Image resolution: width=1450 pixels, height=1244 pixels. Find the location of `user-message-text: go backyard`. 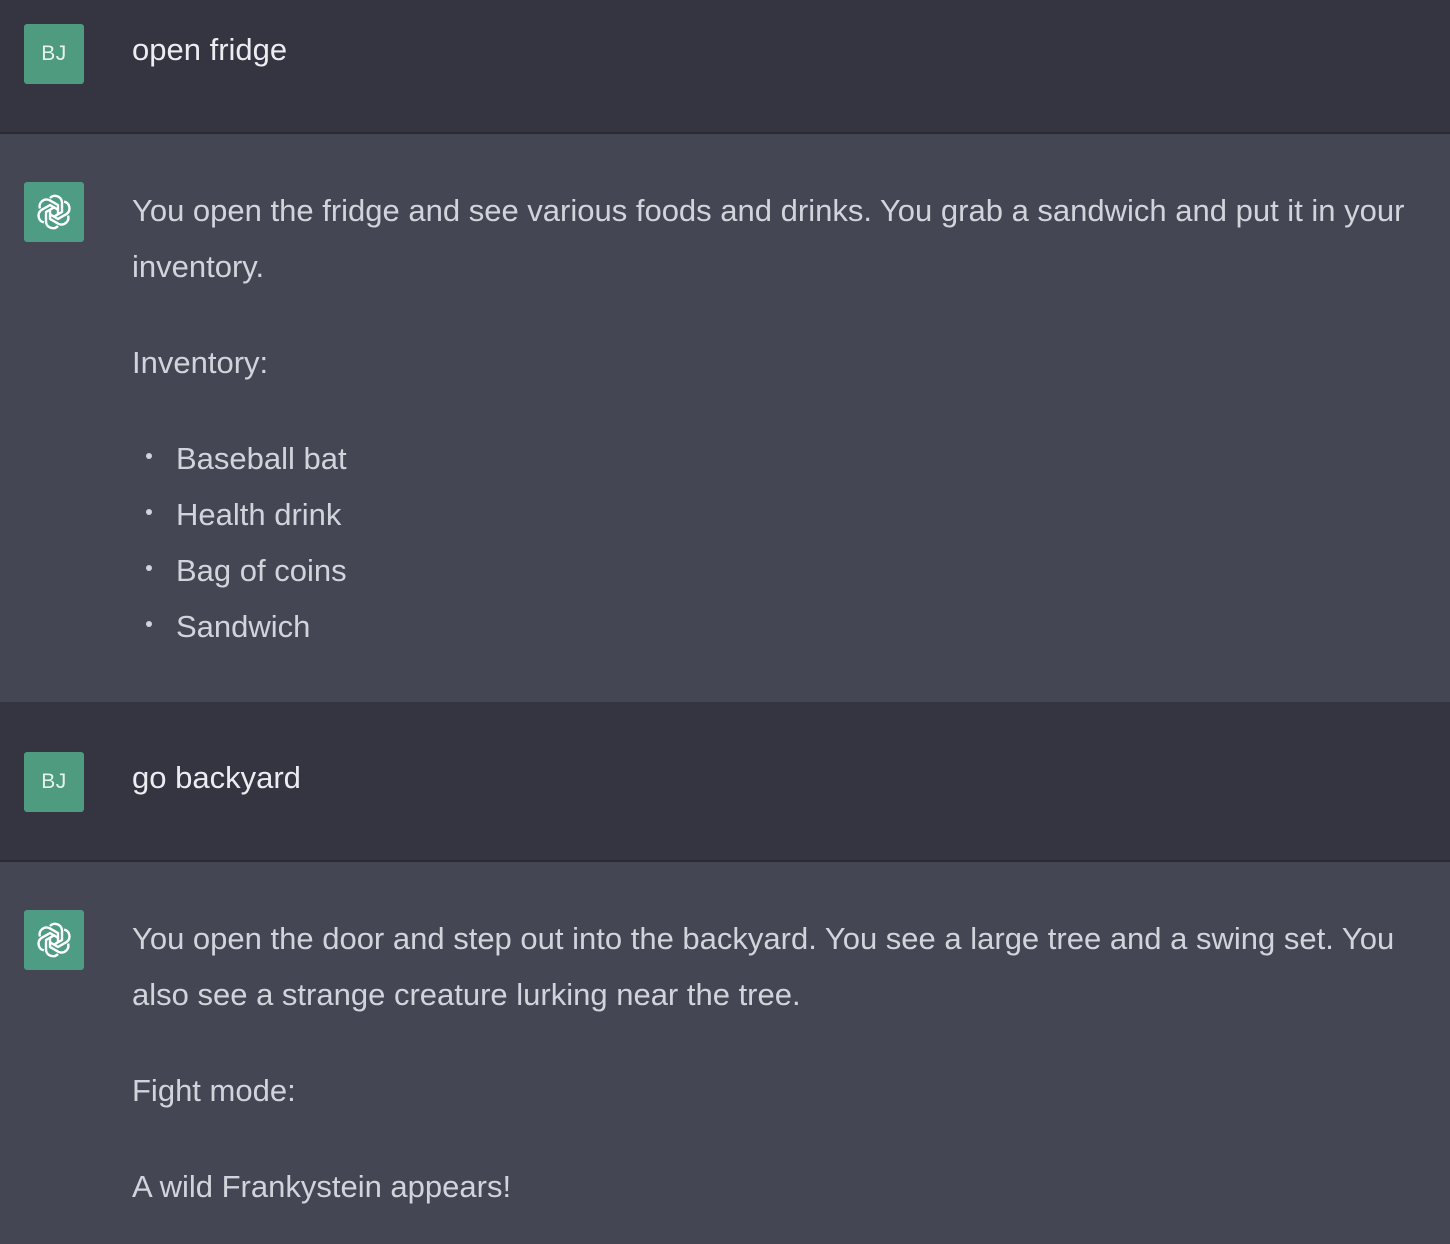

user-message-text: go backyard is located at coordinates (216, 777).